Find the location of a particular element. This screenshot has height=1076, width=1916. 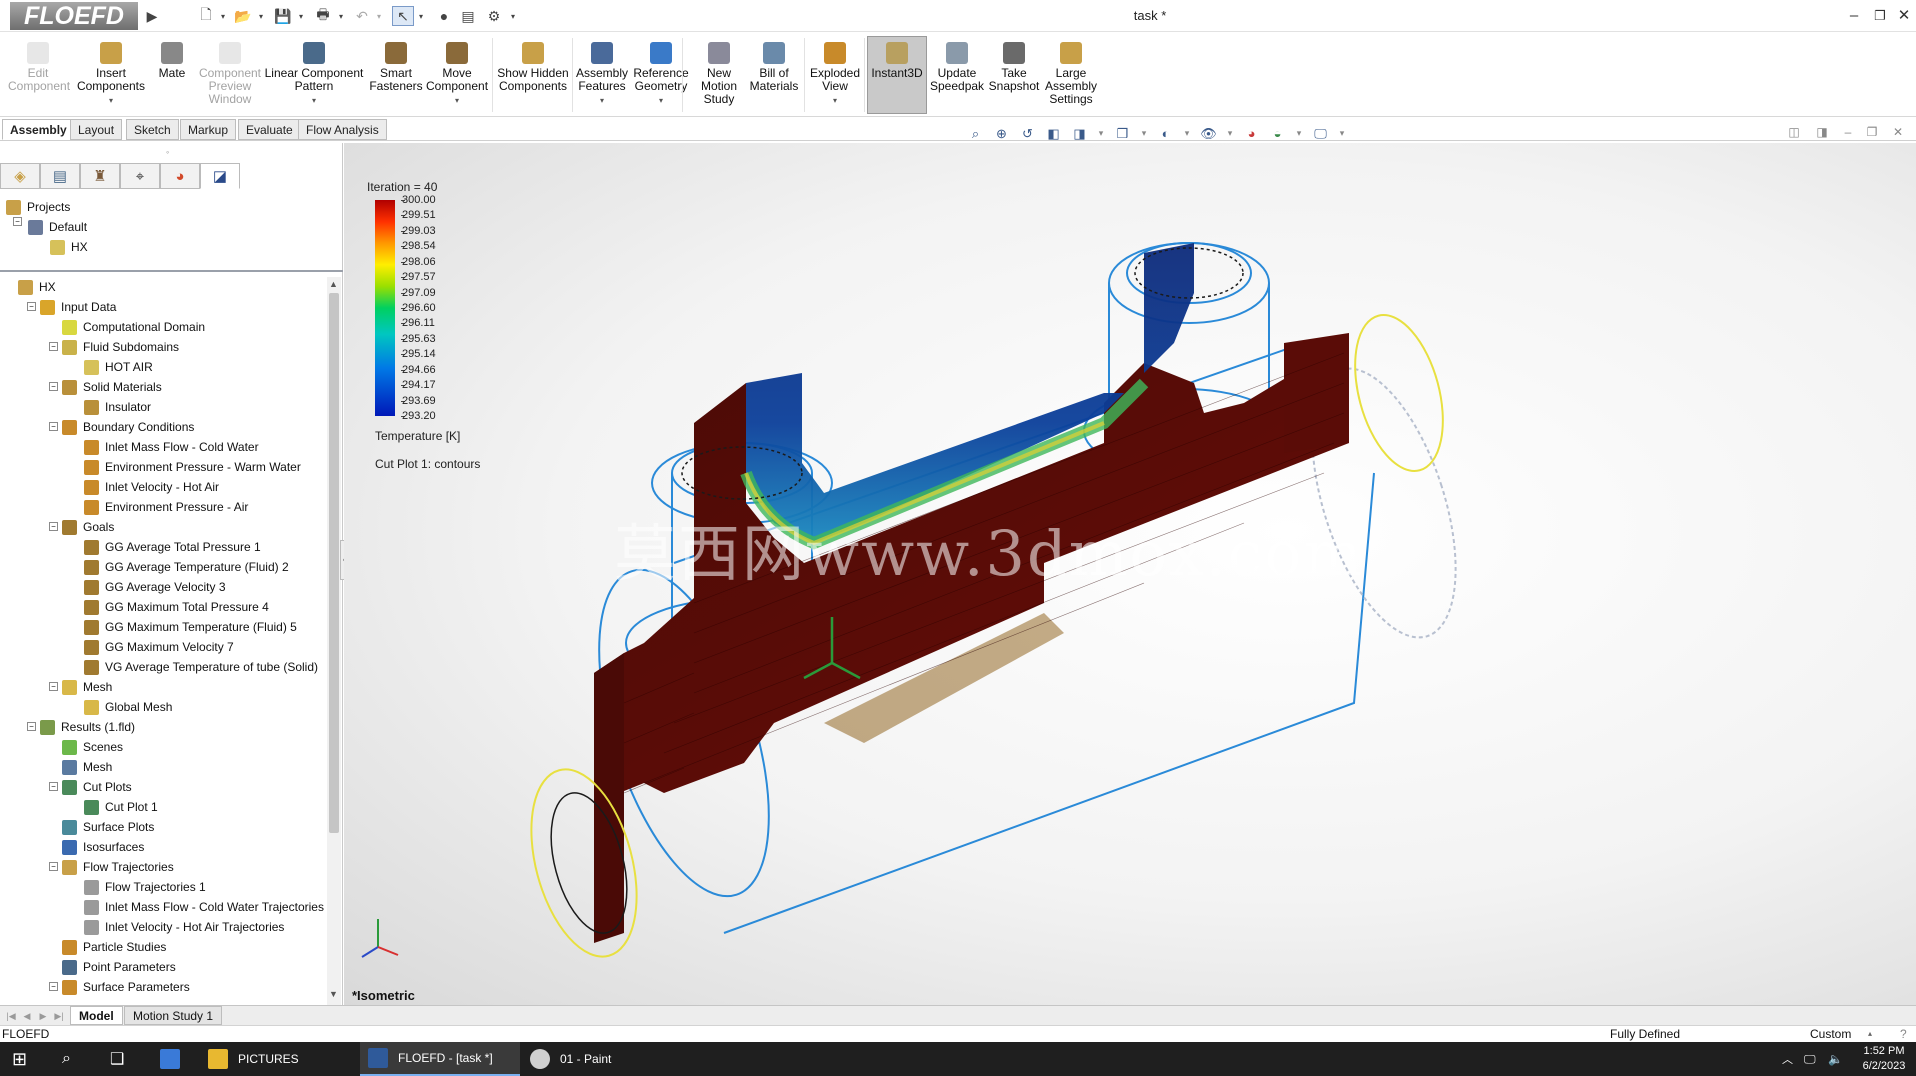

ribbon-button-take-snapshot: Take Snapshot is located at coordinates (1014, 67).